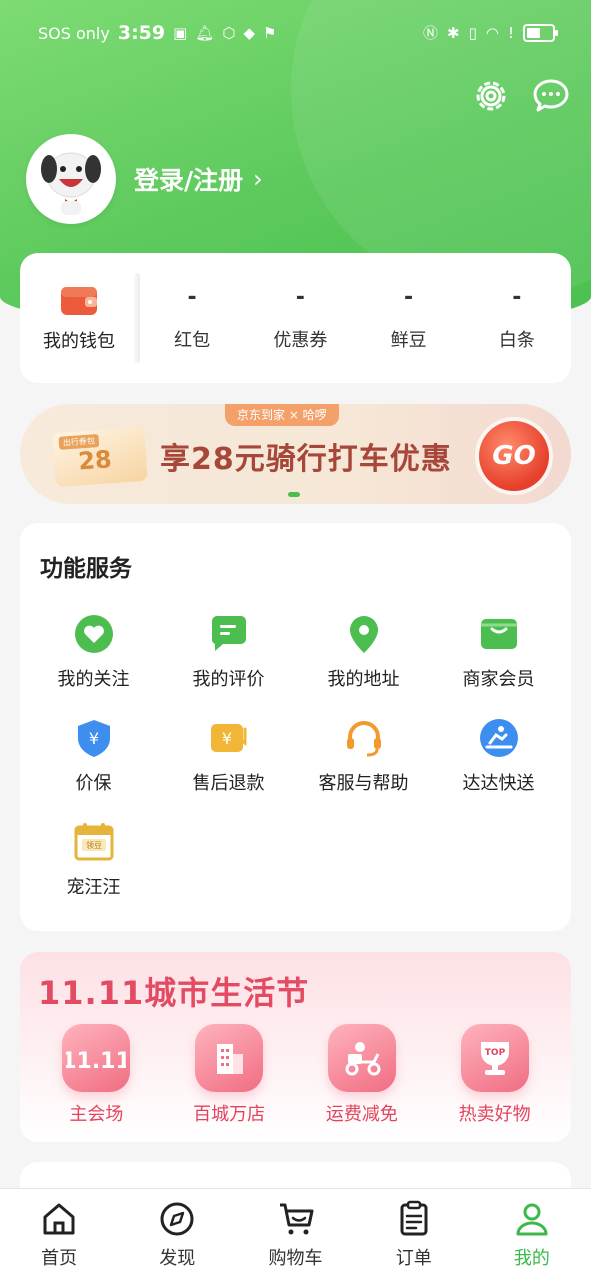 This screenshot has width=591, height=1280. Describe the element at coordinates (361, 1058) in the screenshot. I see `scooter-icon` at that location.